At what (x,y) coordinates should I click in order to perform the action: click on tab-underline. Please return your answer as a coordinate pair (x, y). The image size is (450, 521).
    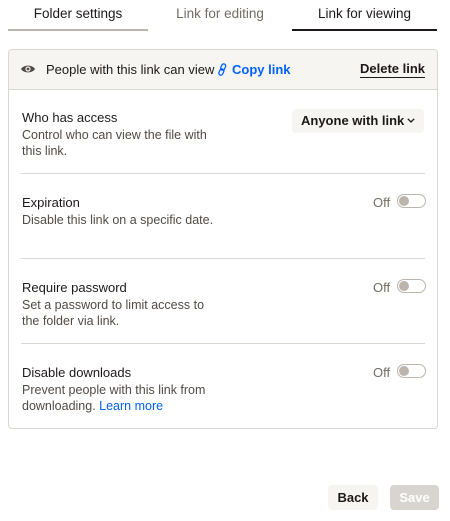
    Looking at the image, I should click on (78, 30).